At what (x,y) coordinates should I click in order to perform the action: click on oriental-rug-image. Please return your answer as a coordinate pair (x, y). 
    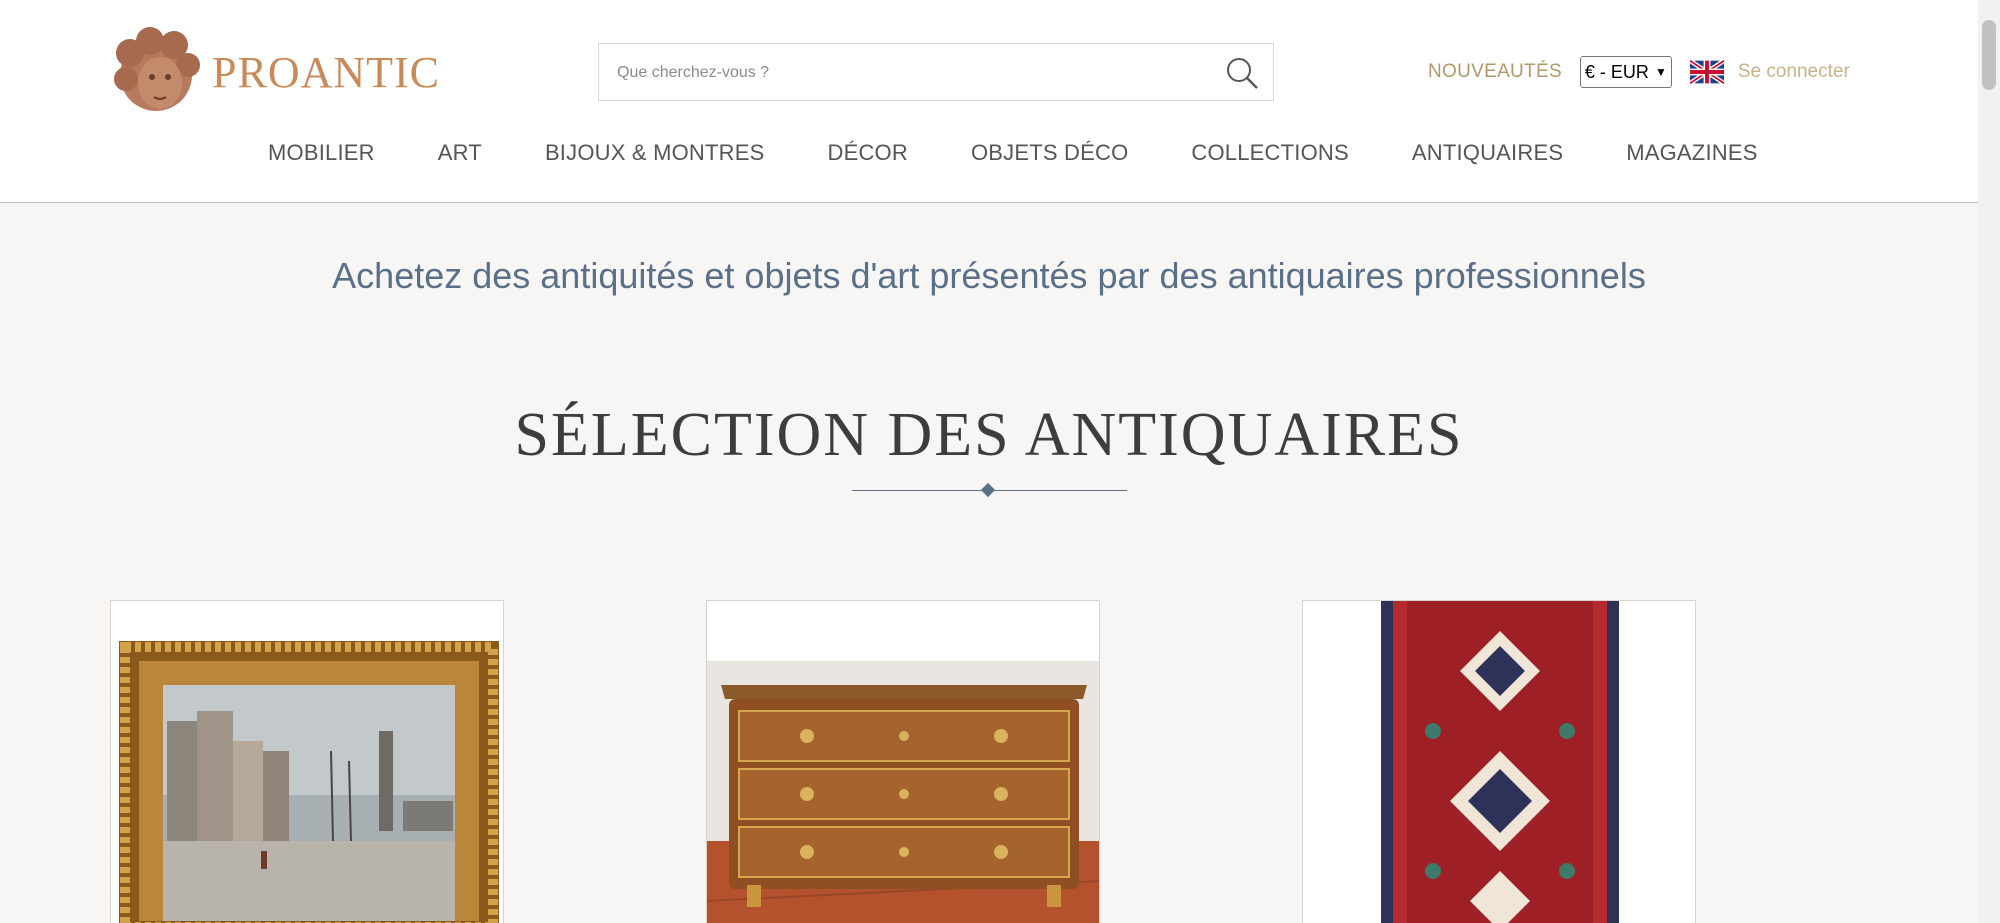
    Looking at the image, I should click on (1499, 762).